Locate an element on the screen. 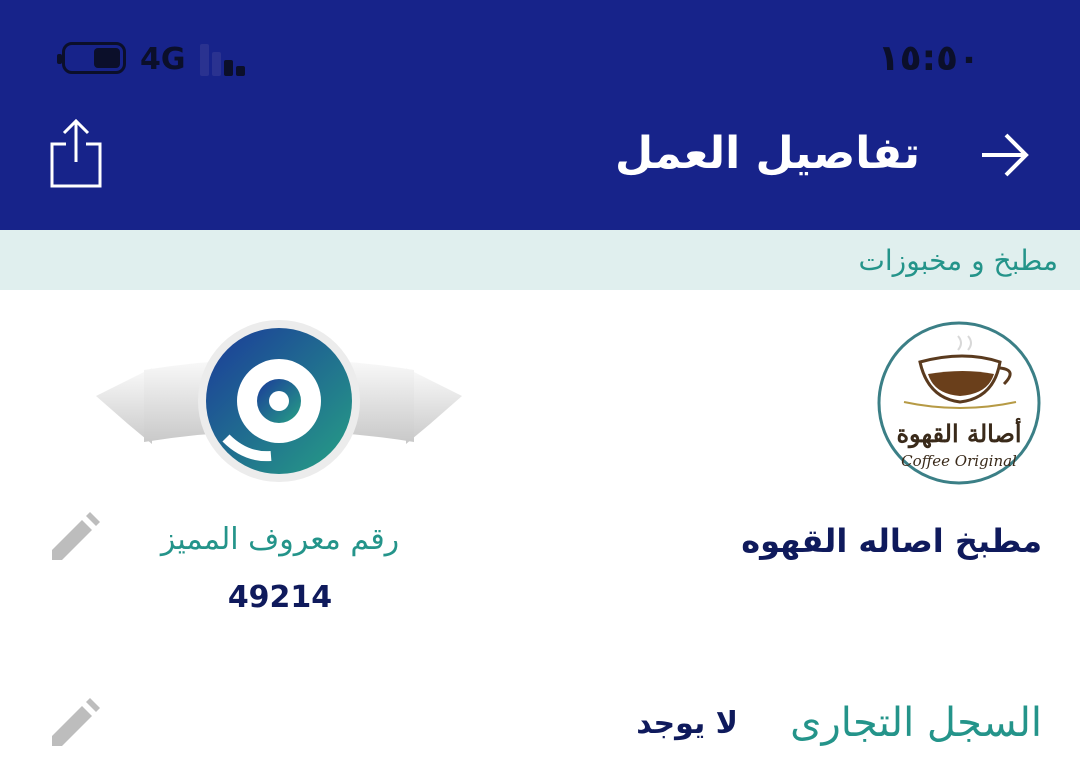  battery-icon is located at coordinates (91, 58).